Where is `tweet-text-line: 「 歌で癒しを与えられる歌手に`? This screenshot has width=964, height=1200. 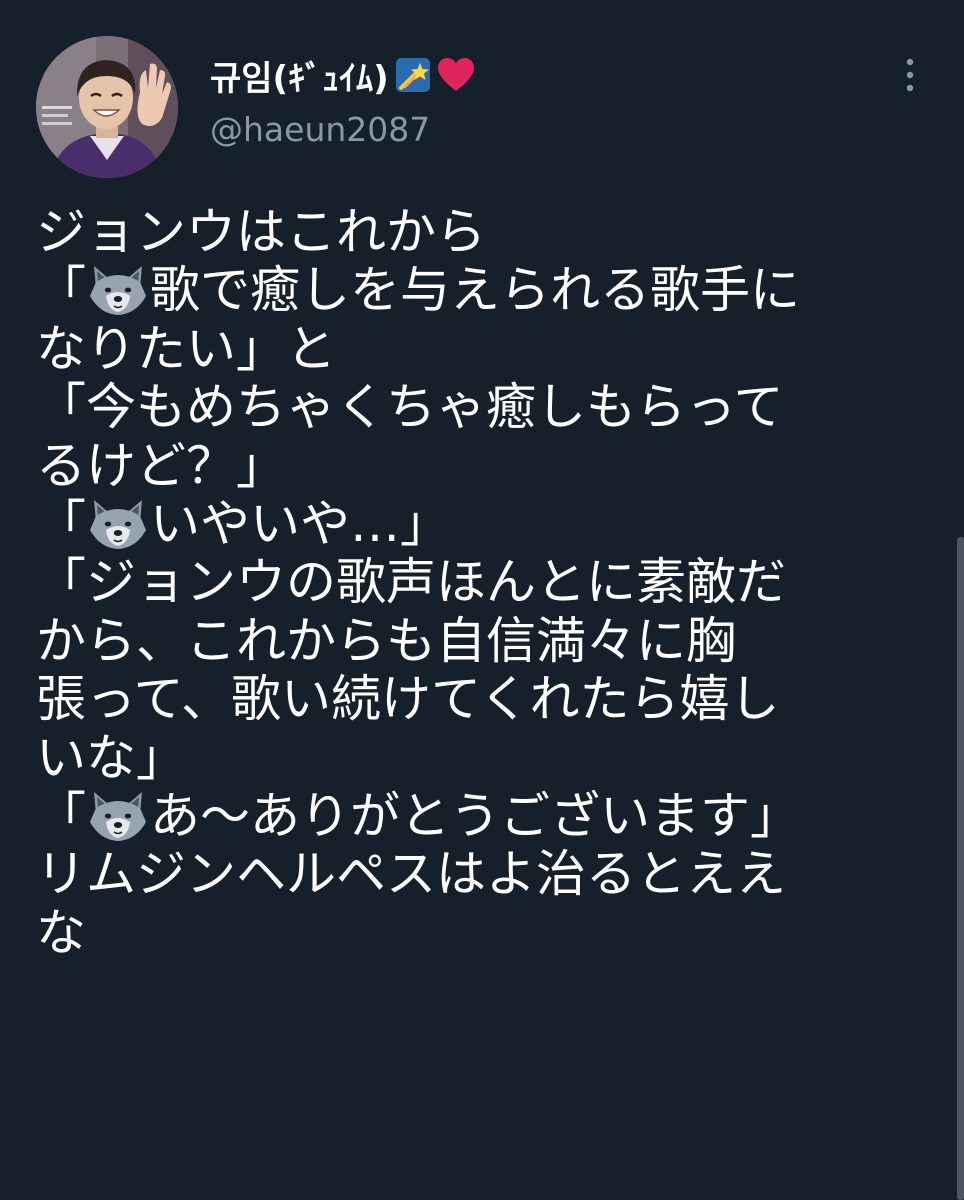
tweet-text-line: 「 歌で癒しを与えられる歌手に is located at coordinates (486, 290).